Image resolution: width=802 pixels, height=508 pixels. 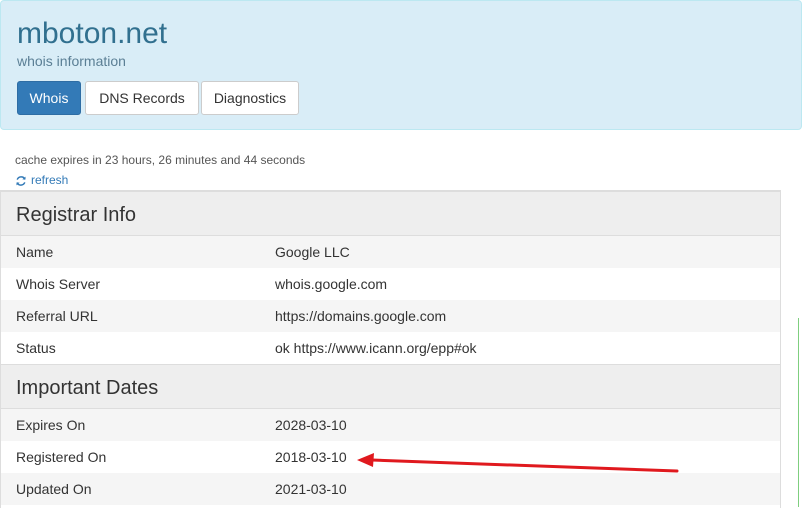 I want to click on table-row: Name Google LLC, so click(x=390, y=252).